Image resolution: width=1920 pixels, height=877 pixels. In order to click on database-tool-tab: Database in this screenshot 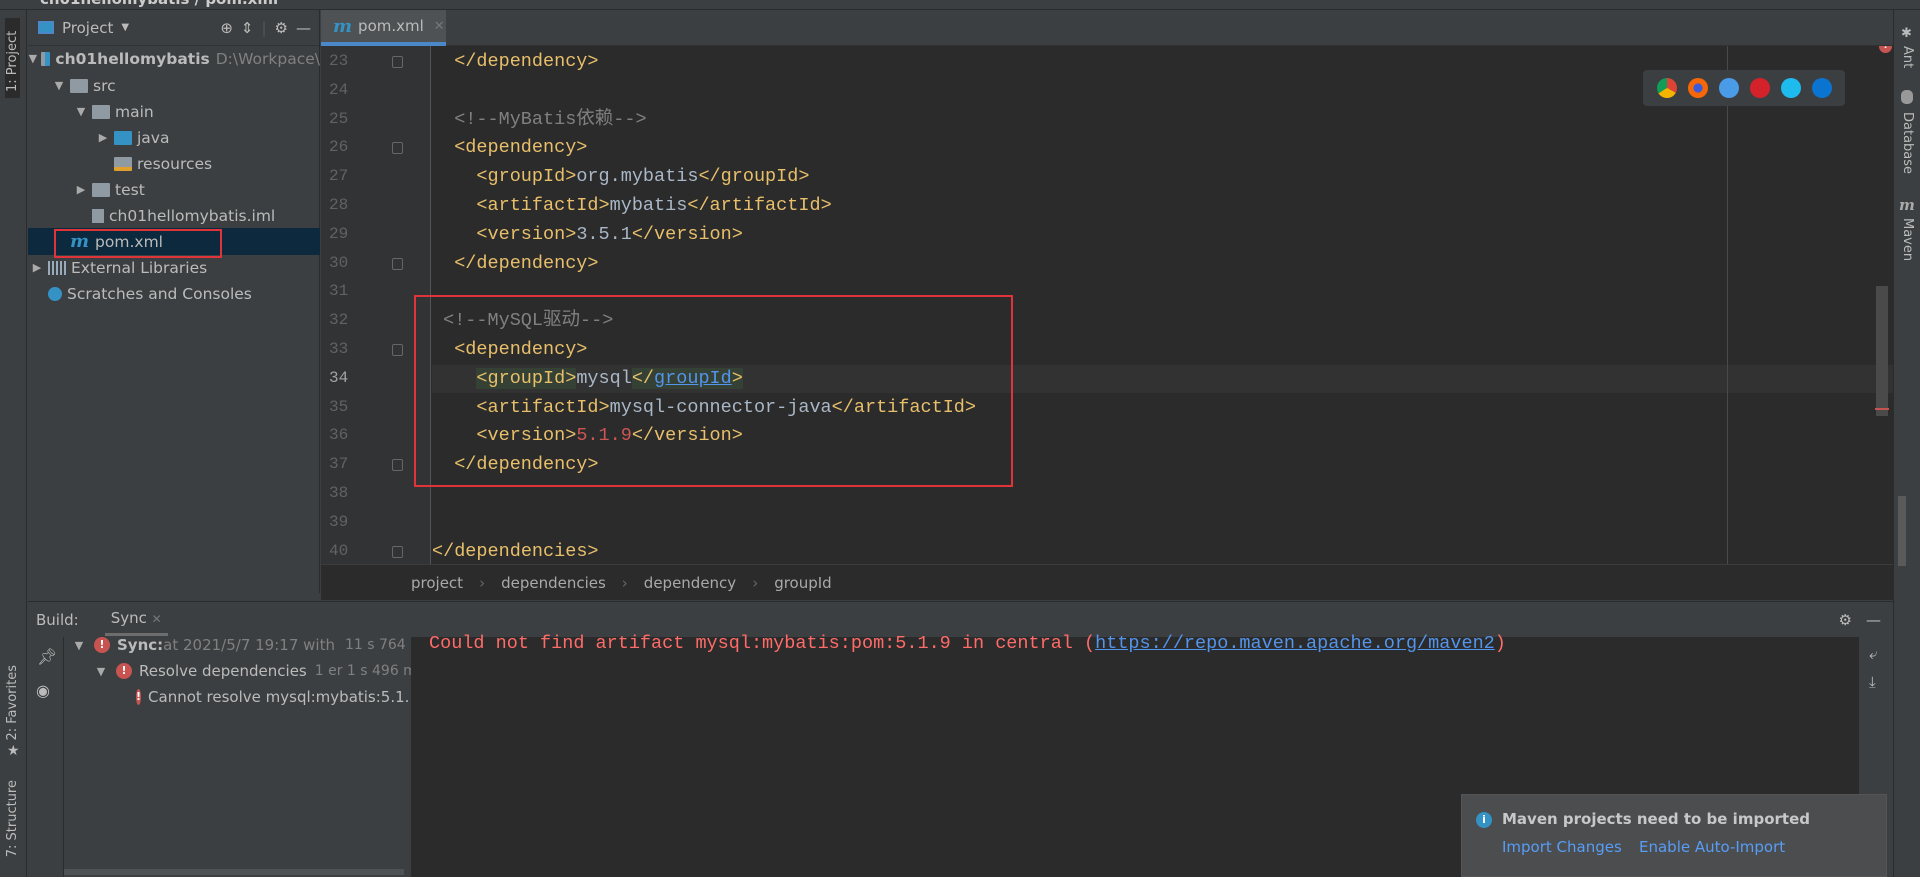, I will do `click(1907, 143)`.